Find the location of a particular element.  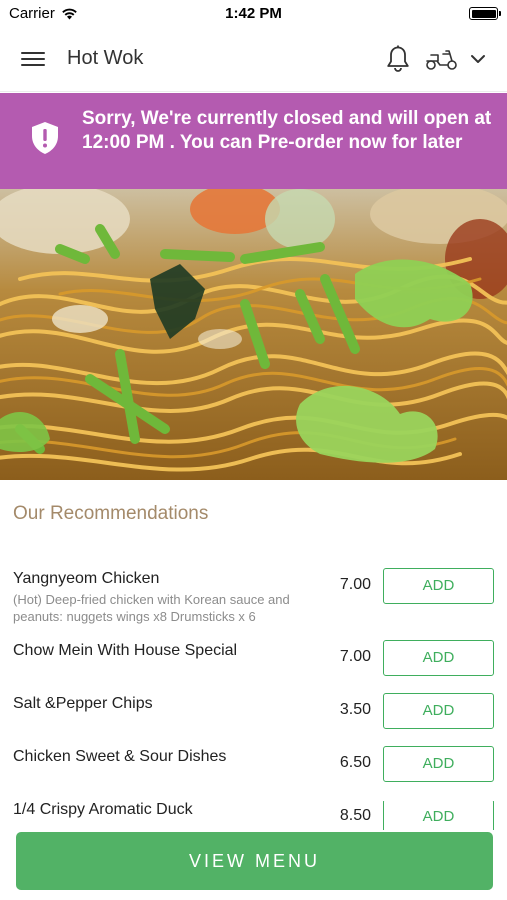

view-menu-button: VIEW MENU is located at coordinates (254, 861).